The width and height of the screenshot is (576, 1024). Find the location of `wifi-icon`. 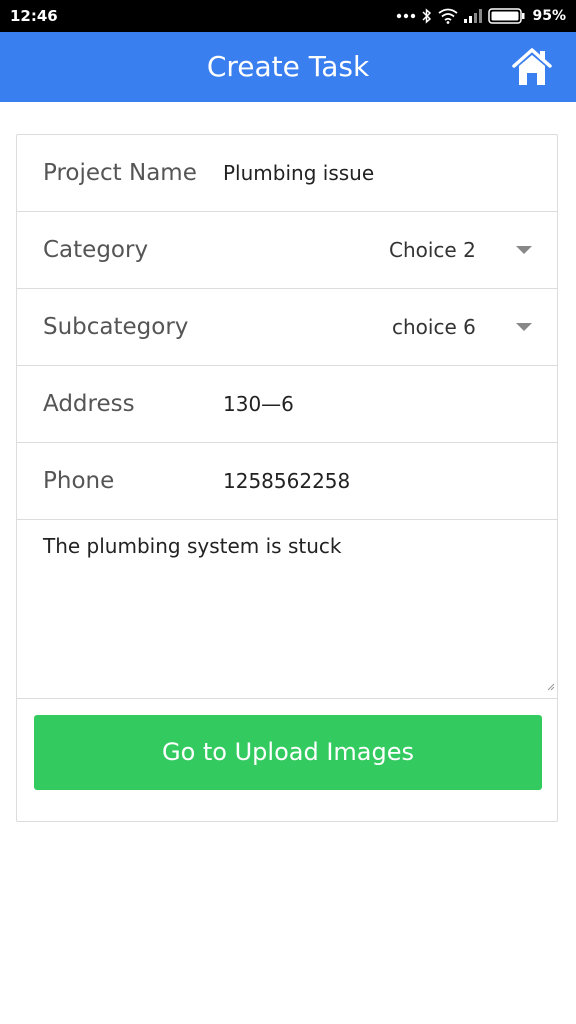

wifi-icon is located at coordinates (448, 16).